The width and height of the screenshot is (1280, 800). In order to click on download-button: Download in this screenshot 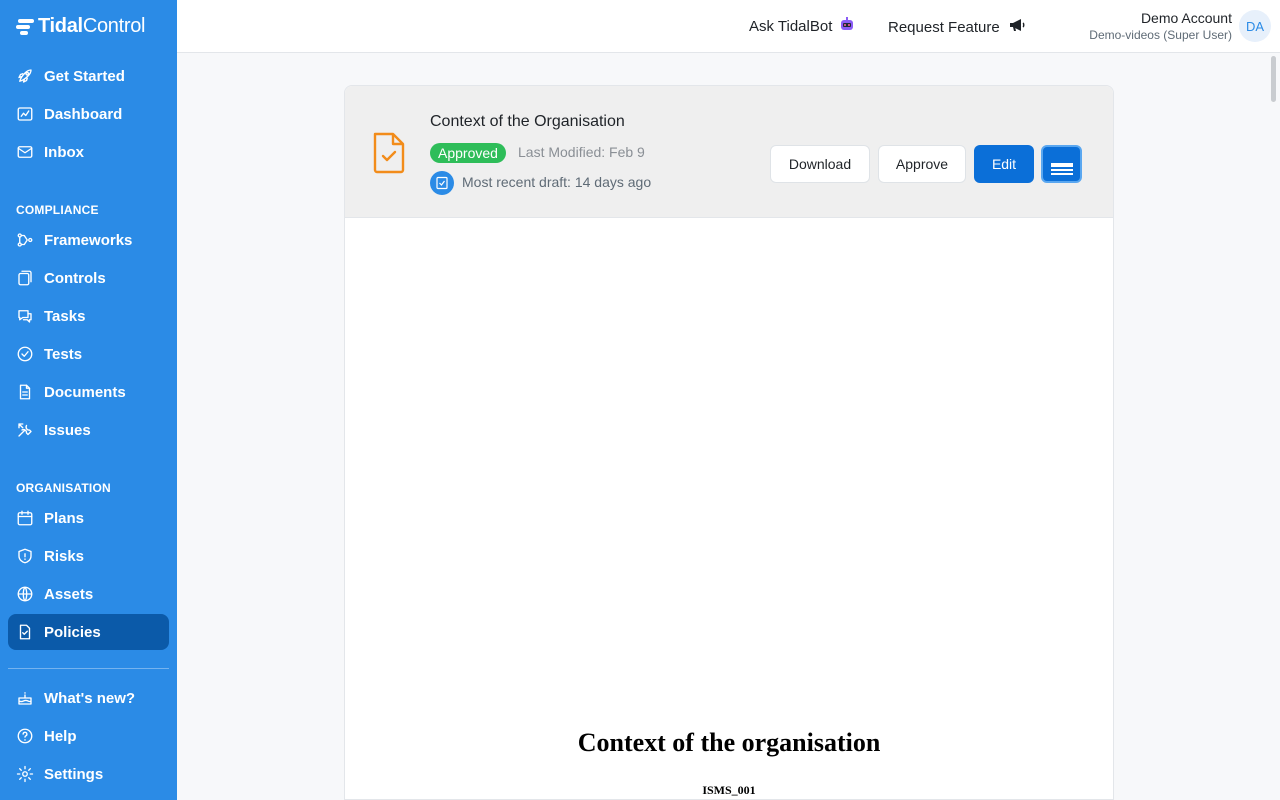, I will do `click(820, 164)`.